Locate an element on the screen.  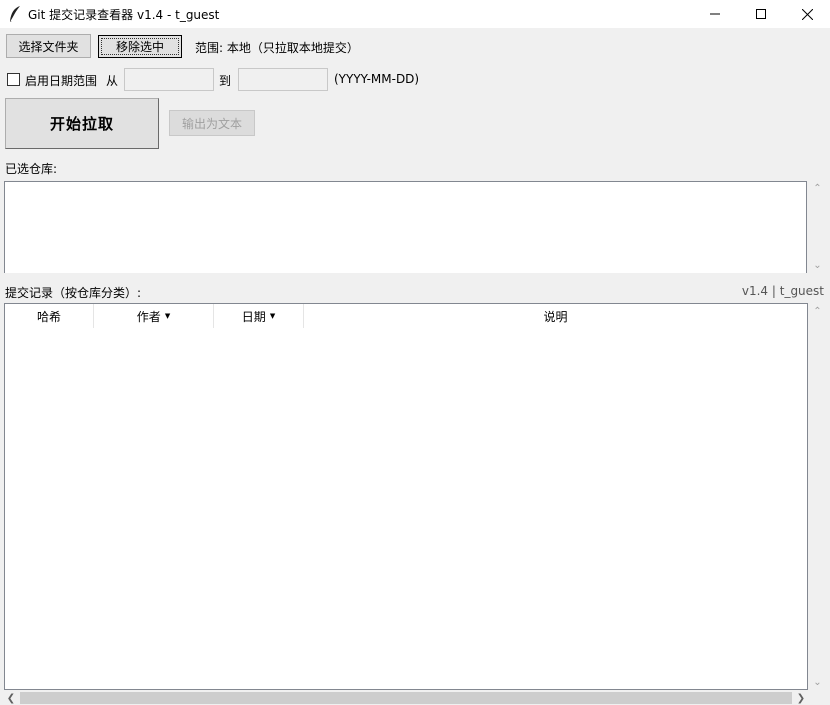
feather-icon is located at coordinates (15, 14).